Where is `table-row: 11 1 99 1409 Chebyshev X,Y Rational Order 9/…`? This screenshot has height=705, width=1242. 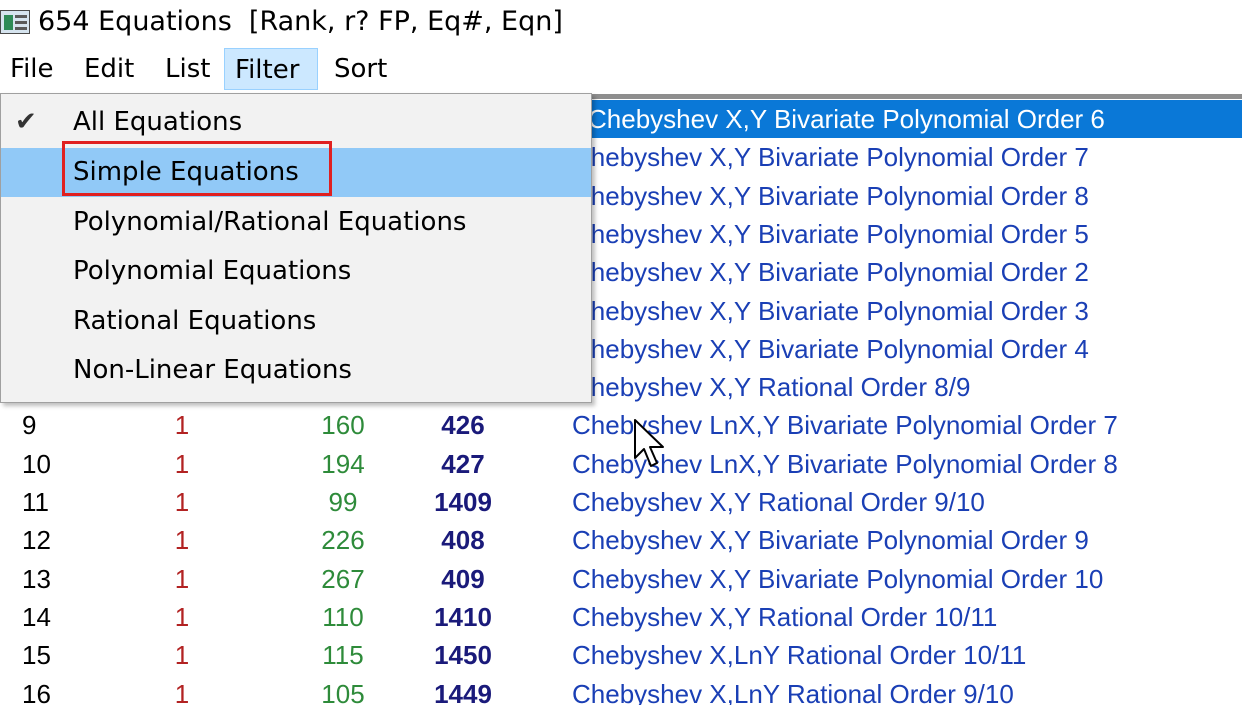
table-row: 11 1 99 1409 Chebyshev X,Y Rational Order 9/… is located at coordinates (621, 502).